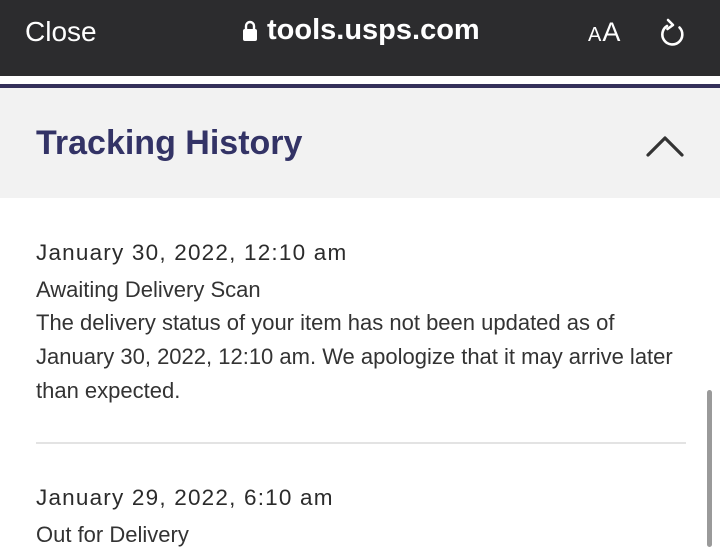  I want to click on text-size-button: AA, so click(604, 32).